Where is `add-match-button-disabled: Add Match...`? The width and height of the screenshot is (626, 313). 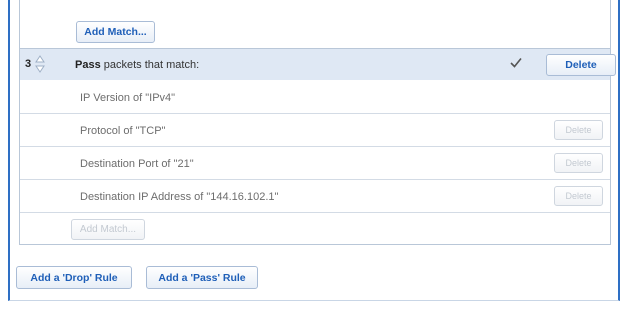
add-match-button-disabled: Add Match... is located at coordinates (108, 229).